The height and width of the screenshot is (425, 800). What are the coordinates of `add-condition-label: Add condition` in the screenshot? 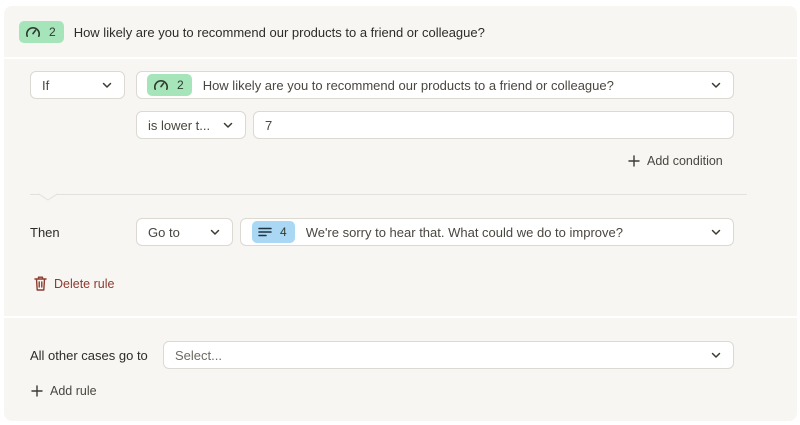 It's located at (685, 161).